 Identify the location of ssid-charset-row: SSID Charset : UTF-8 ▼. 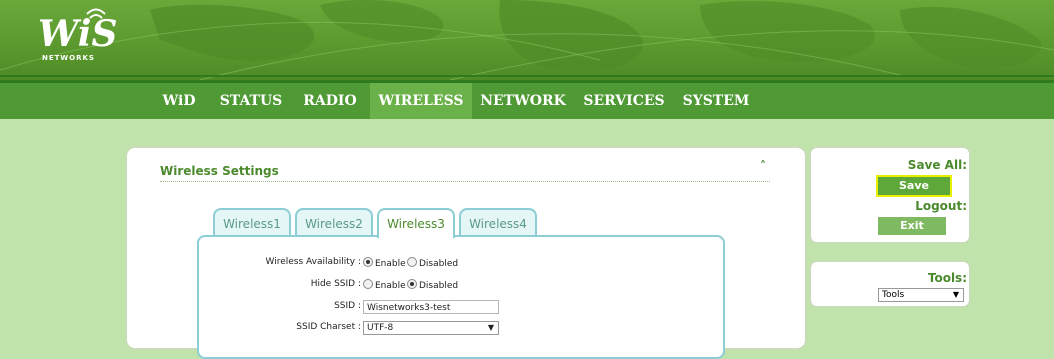
(459, 329).